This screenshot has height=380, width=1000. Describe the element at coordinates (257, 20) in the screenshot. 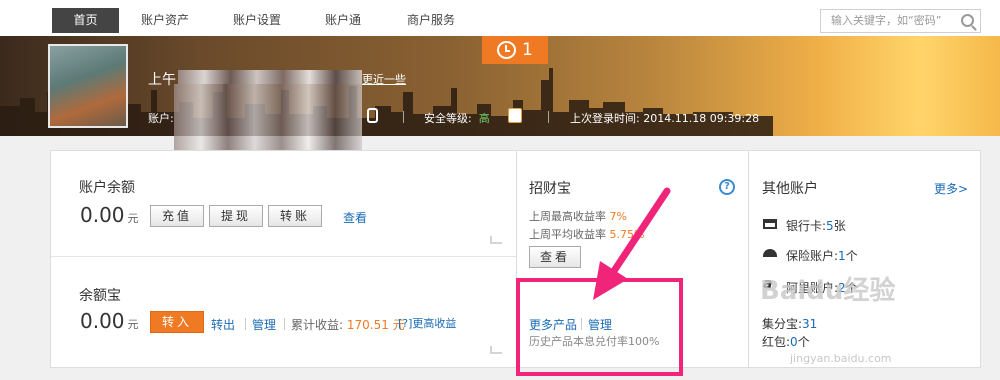

I see `tab-account-settings: 账户设置` at that location.